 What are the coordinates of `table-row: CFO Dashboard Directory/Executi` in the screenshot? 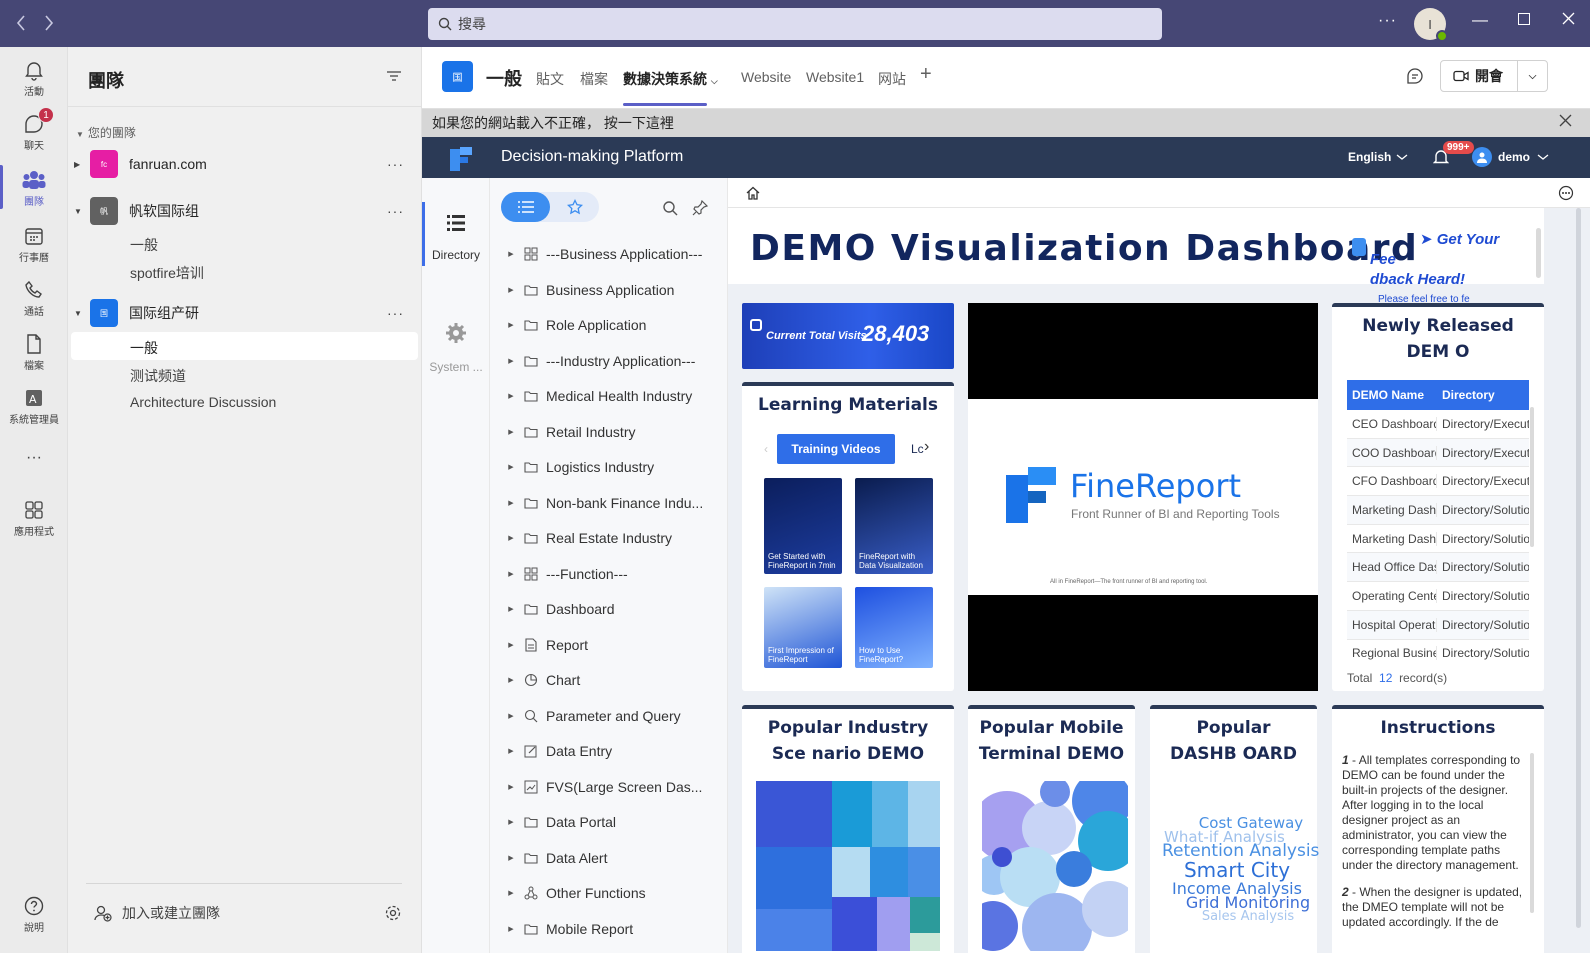 It's located at (1438, 482).